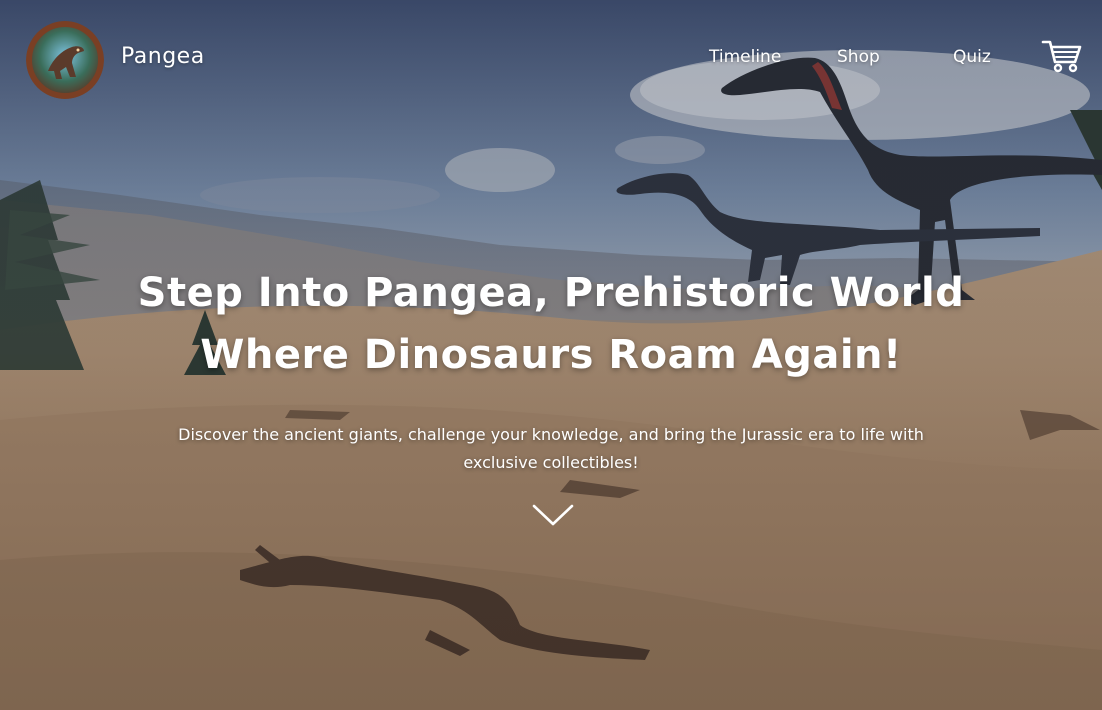 Image resolution: width=1102 pixels, height=710 pixels. What do you see at coordinates (163, 56) in the screenshot?
I see `brand-name: Pangea` at bounding box center [163, 56].